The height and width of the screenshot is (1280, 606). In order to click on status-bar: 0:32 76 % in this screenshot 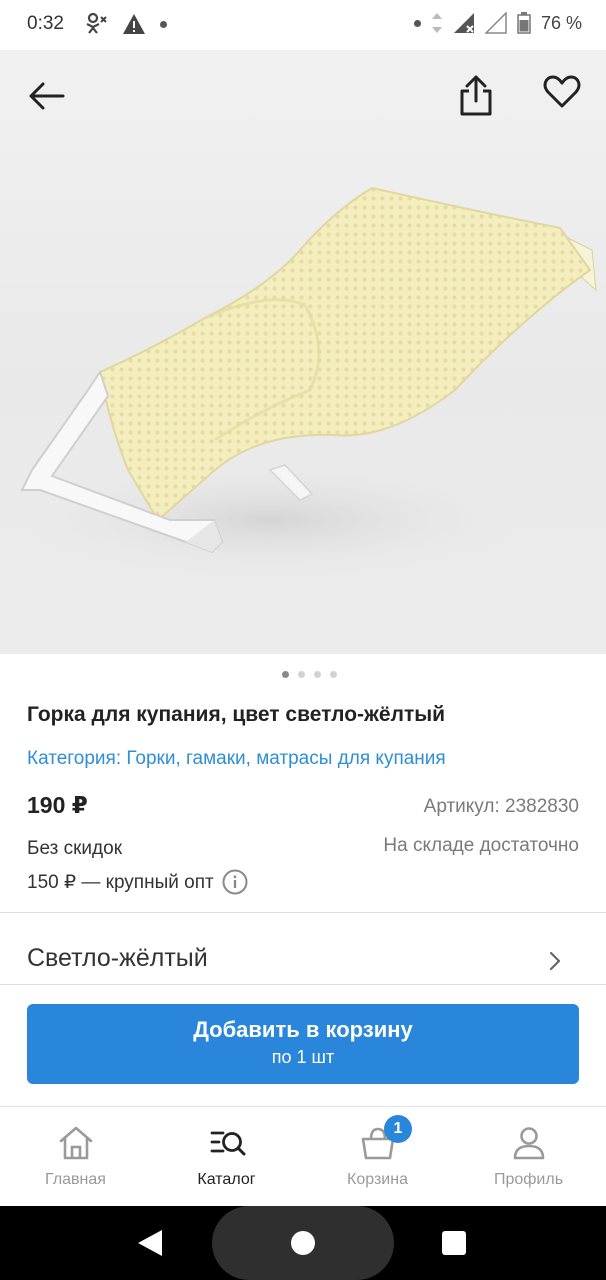, I will do `click(303, 25)`.